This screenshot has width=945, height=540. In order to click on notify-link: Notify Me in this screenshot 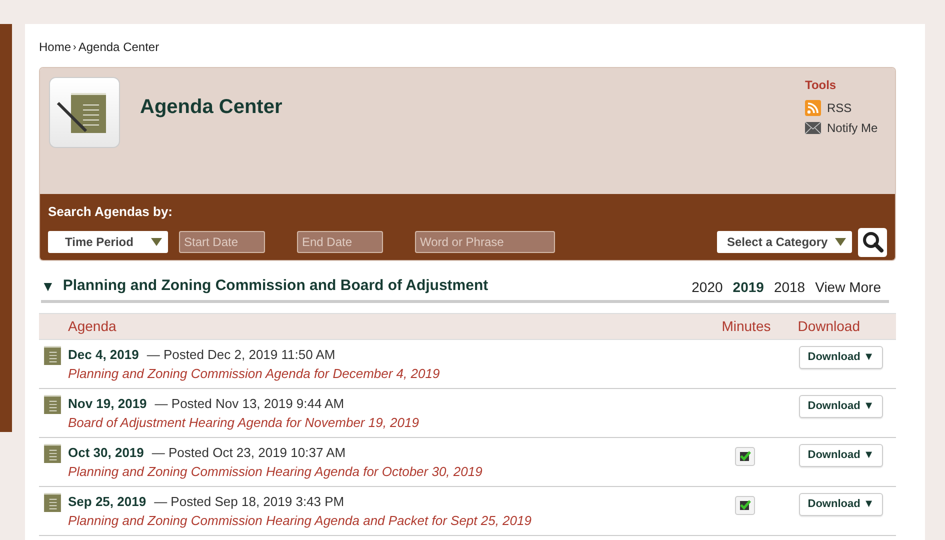, I will do `click(852, 128)`.